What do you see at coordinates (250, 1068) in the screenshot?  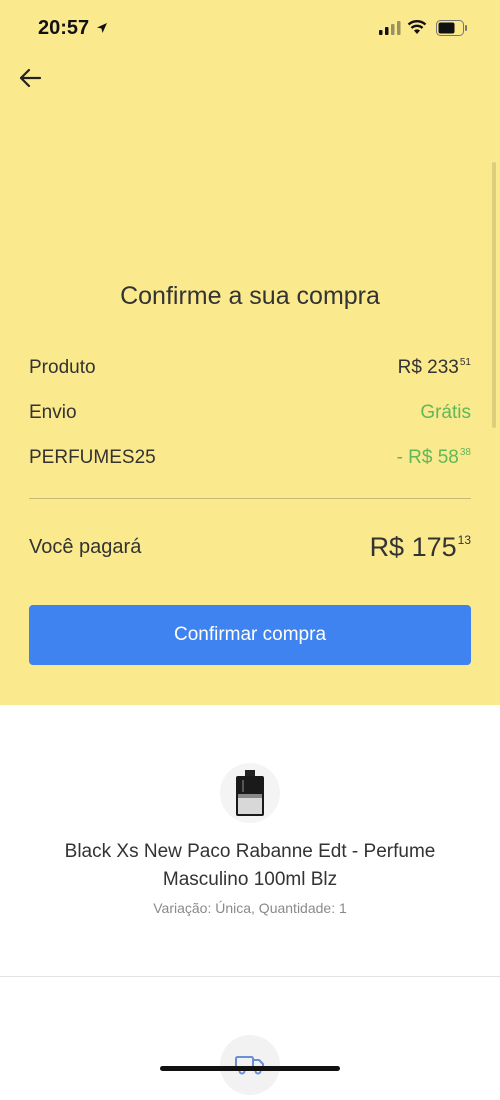 I see `home-indicator` at bounding box center [250, 1068].